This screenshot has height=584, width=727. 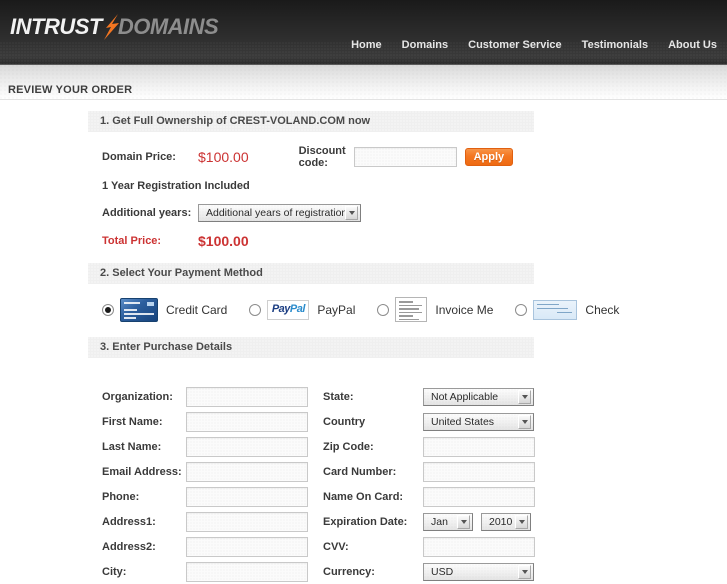 What do you see at coordinates (692, 45) in the screenshot?
I see `nav-item-about-us: About Us` at bounding box center [692, 45].